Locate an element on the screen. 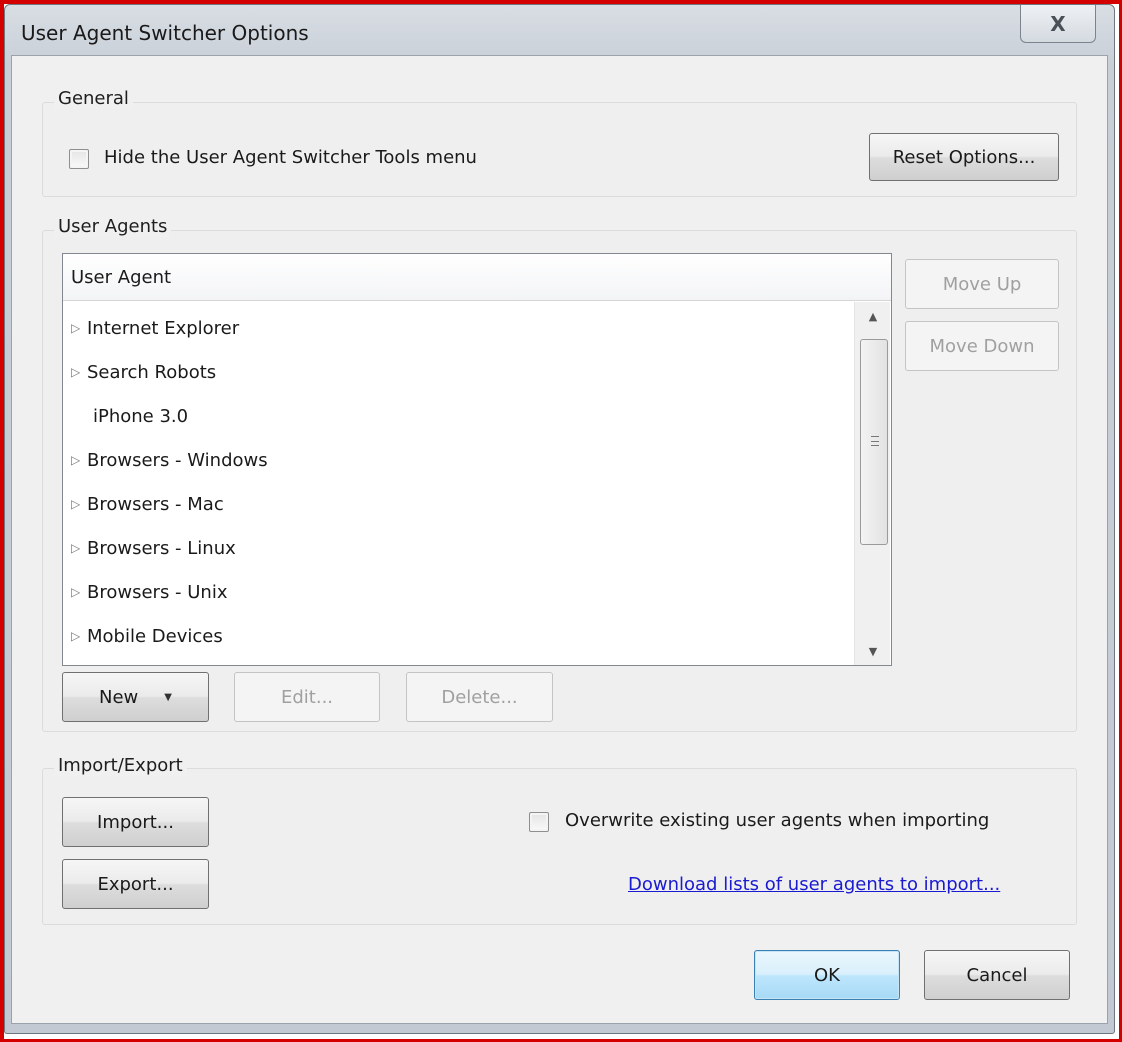 The image size is (1122, 1042). window-title: User Agent Switcher Options is located at coordinates (165, 33).